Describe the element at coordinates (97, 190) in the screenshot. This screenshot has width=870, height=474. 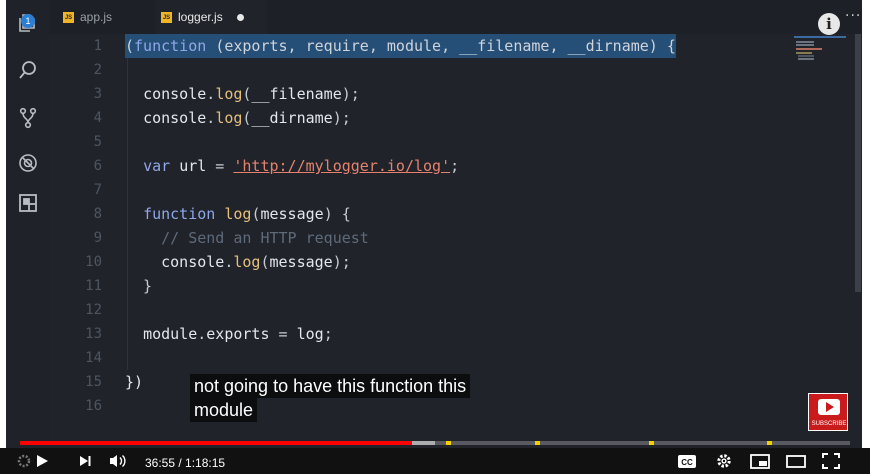
I see `line-number: 7` at that location.